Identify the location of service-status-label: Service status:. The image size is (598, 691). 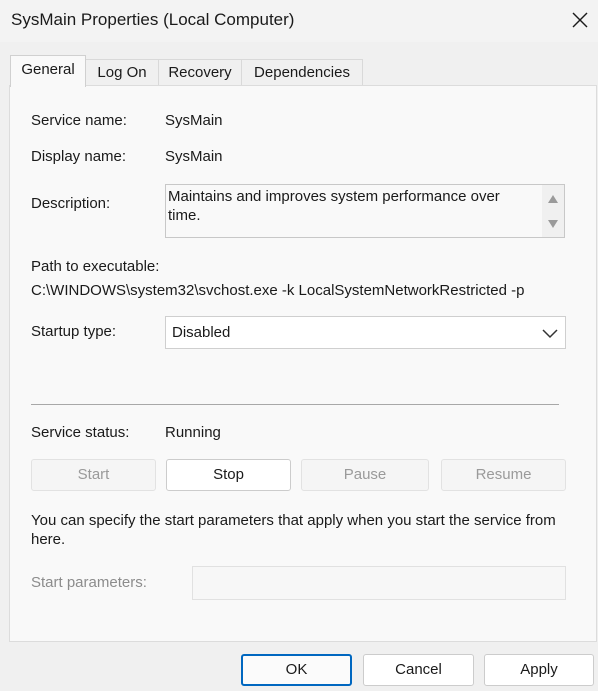
(80, 432).